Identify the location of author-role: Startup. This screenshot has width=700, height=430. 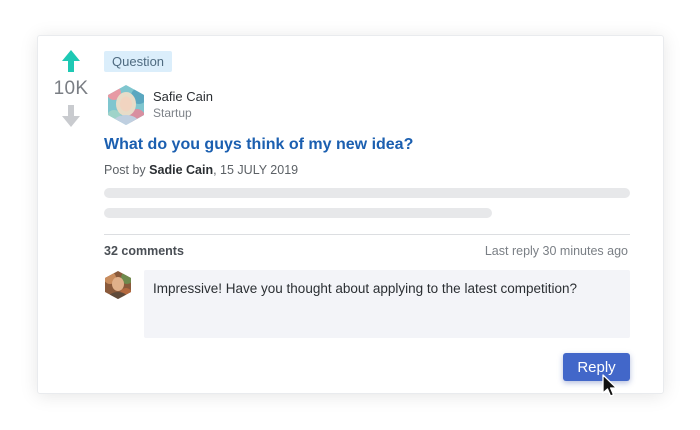
(172, 113).